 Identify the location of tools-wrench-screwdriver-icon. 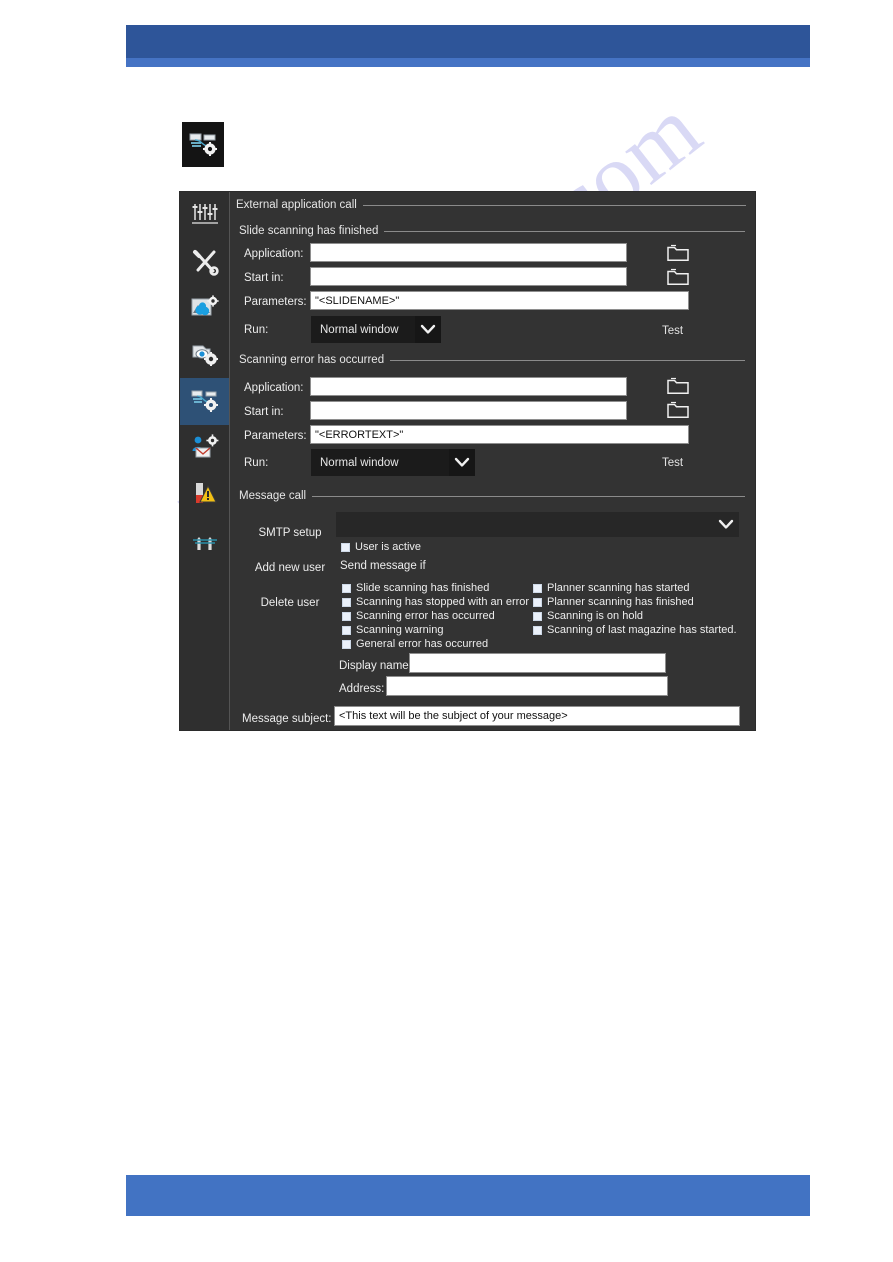
(205, 262).